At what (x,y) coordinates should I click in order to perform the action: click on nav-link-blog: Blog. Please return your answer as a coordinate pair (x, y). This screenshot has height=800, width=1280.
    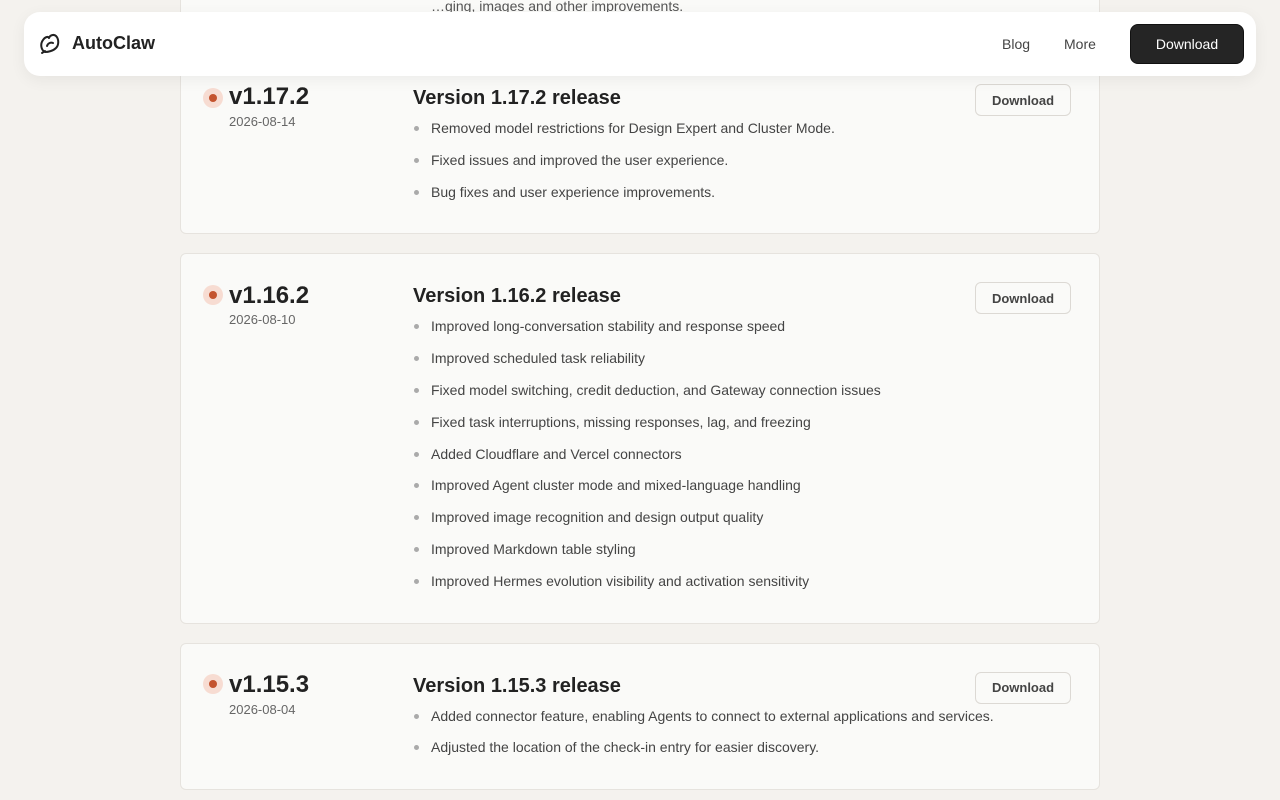
    Looking at the image, I should click on (1016, 44).